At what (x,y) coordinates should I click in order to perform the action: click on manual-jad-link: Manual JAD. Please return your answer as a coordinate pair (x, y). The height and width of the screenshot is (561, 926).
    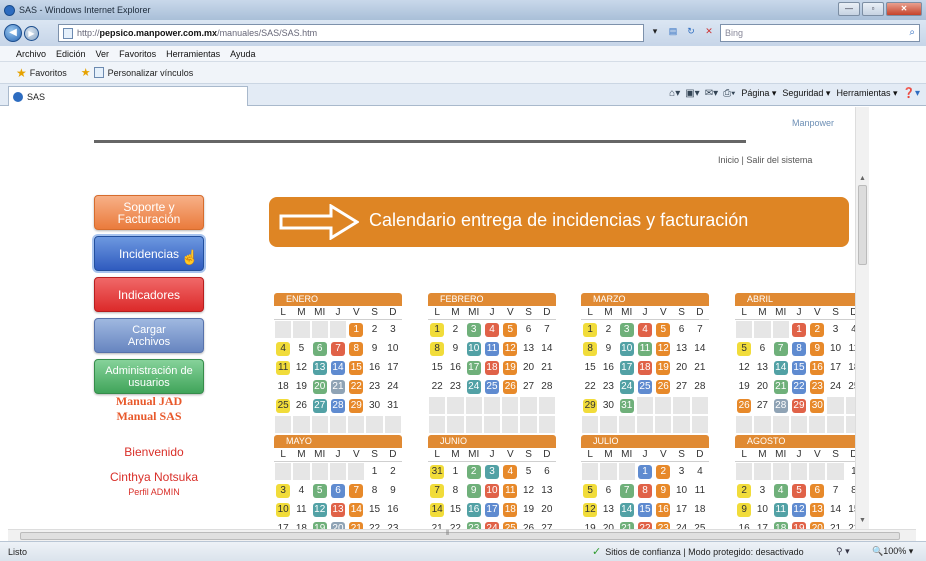
    Looking at the image, I should click on (149, 401).